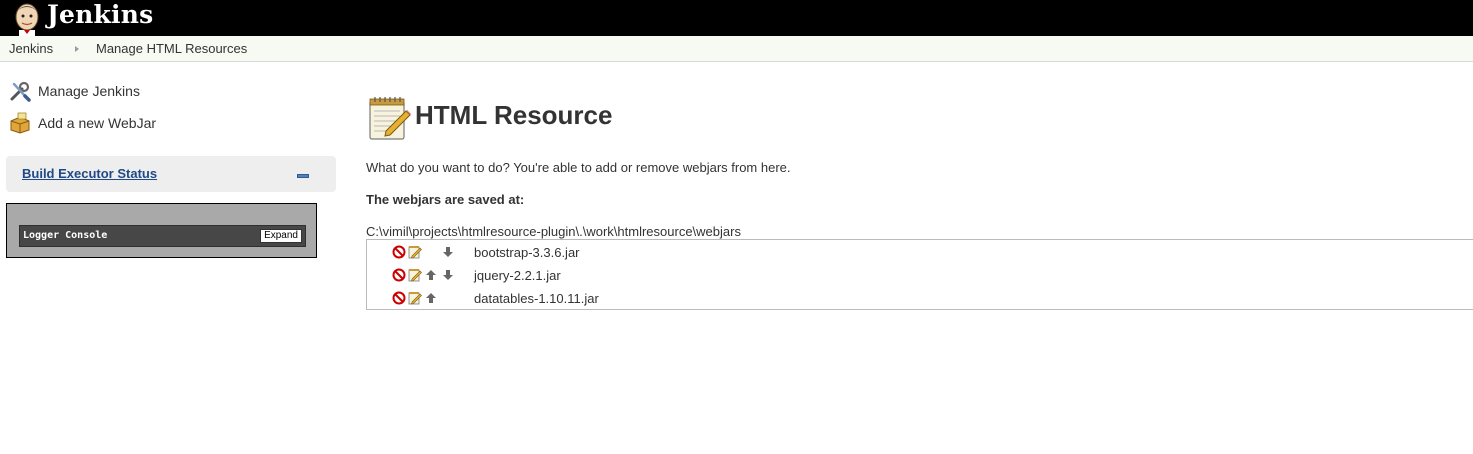 The height and width of the screenshot is (454, 1473). What do you see at coordinates (281, 236) in the screenshot?
I see `expand-button: Expand` at bounding box center [281, 236].